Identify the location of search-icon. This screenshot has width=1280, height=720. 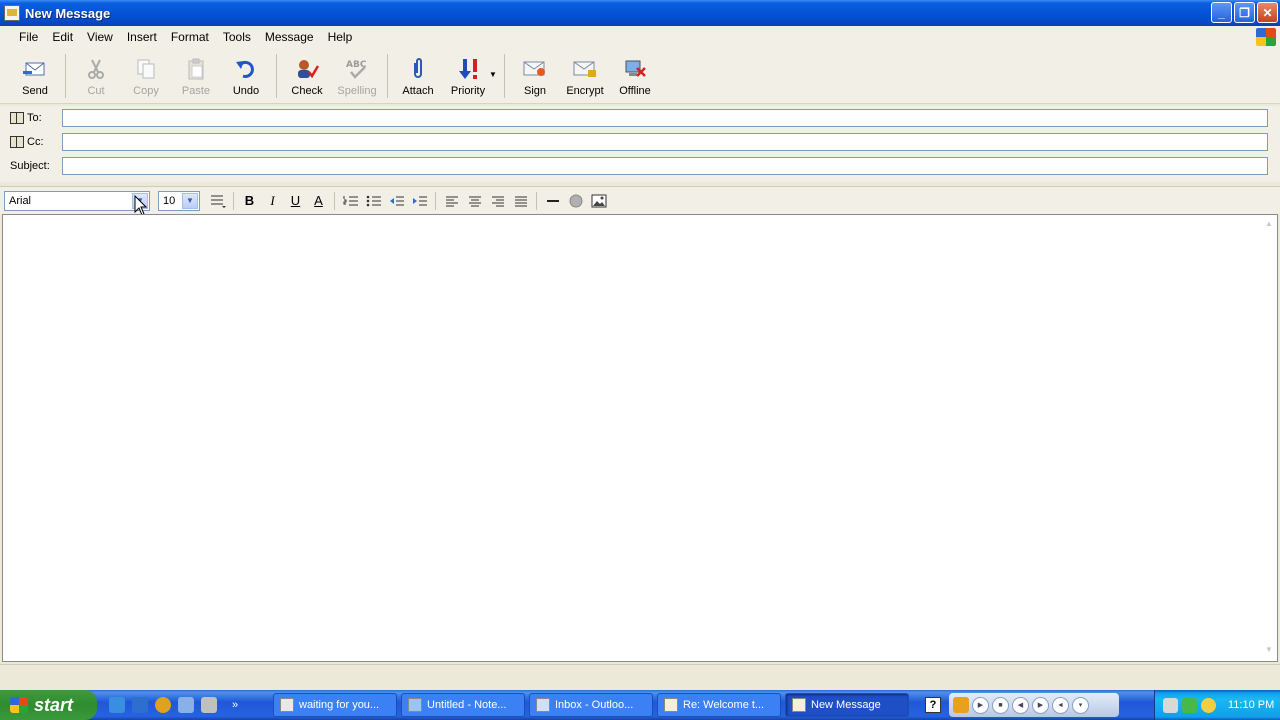
(1208, 705).